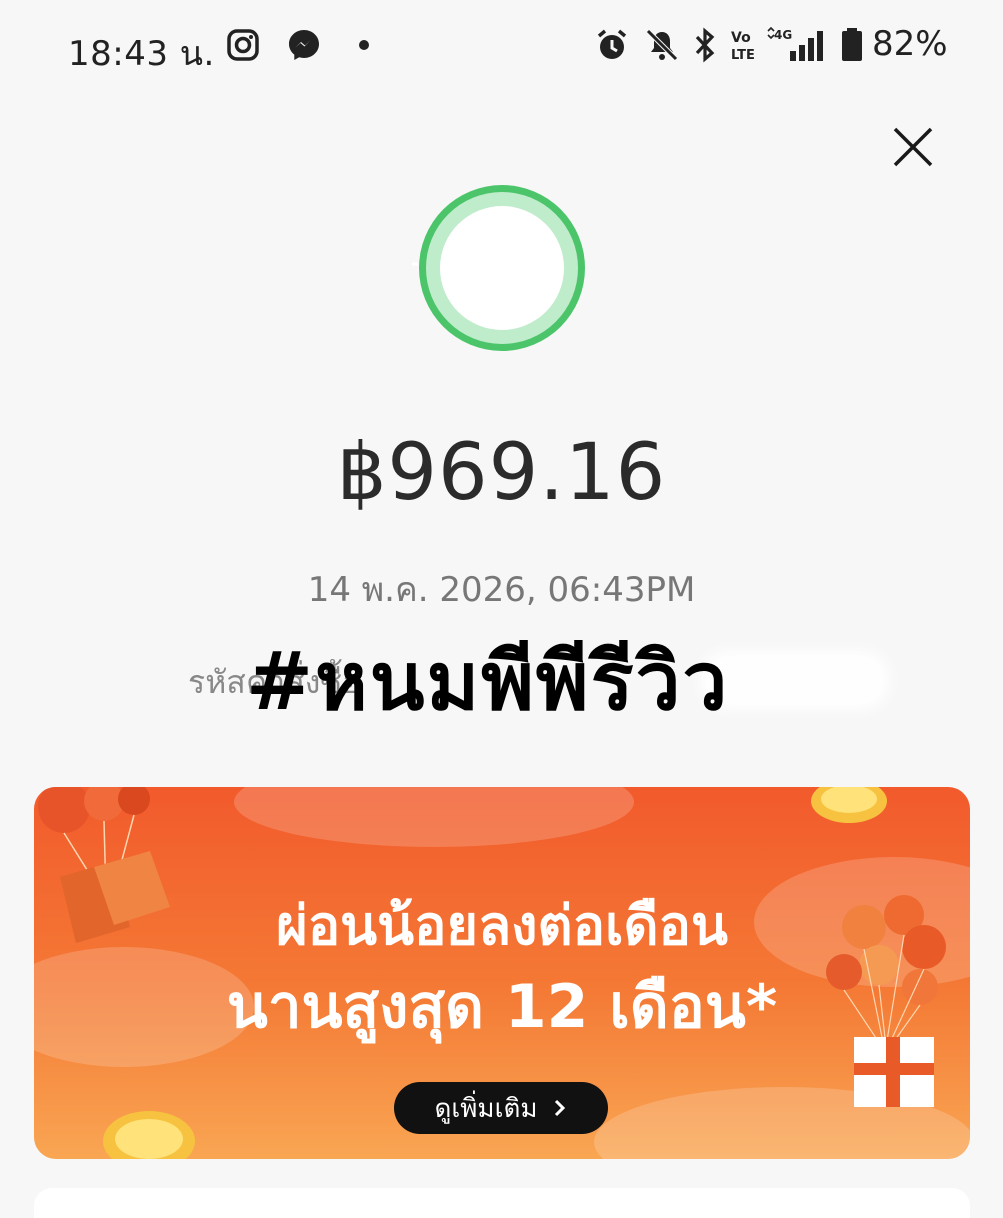  What do you see at coordinates (141, 54) in the screenshot?
I see `status-time: 18:43 น.` at bounding box center [141, 54].